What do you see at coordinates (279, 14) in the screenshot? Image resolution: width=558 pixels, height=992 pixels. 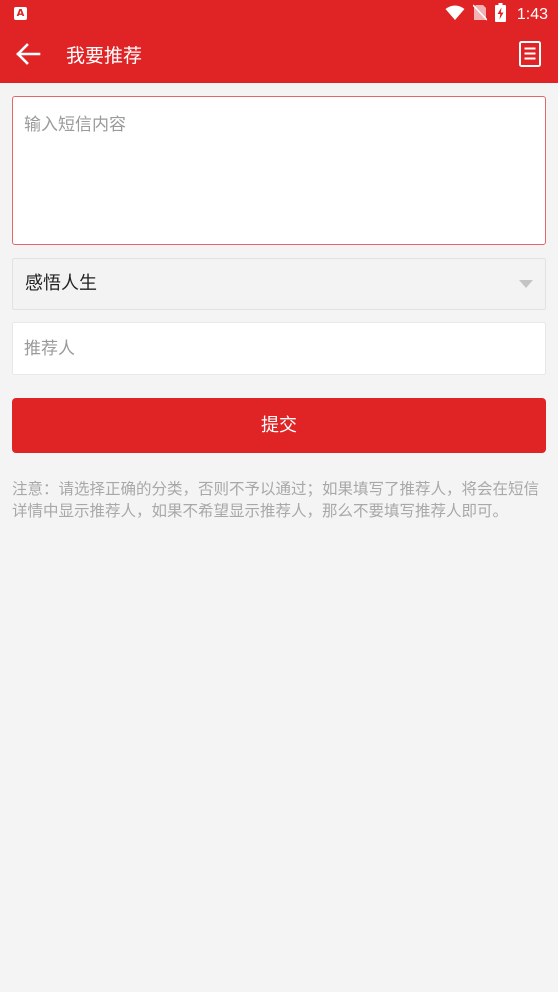 I see `status-bar: A 1:43` at bounding box center [279, 14].